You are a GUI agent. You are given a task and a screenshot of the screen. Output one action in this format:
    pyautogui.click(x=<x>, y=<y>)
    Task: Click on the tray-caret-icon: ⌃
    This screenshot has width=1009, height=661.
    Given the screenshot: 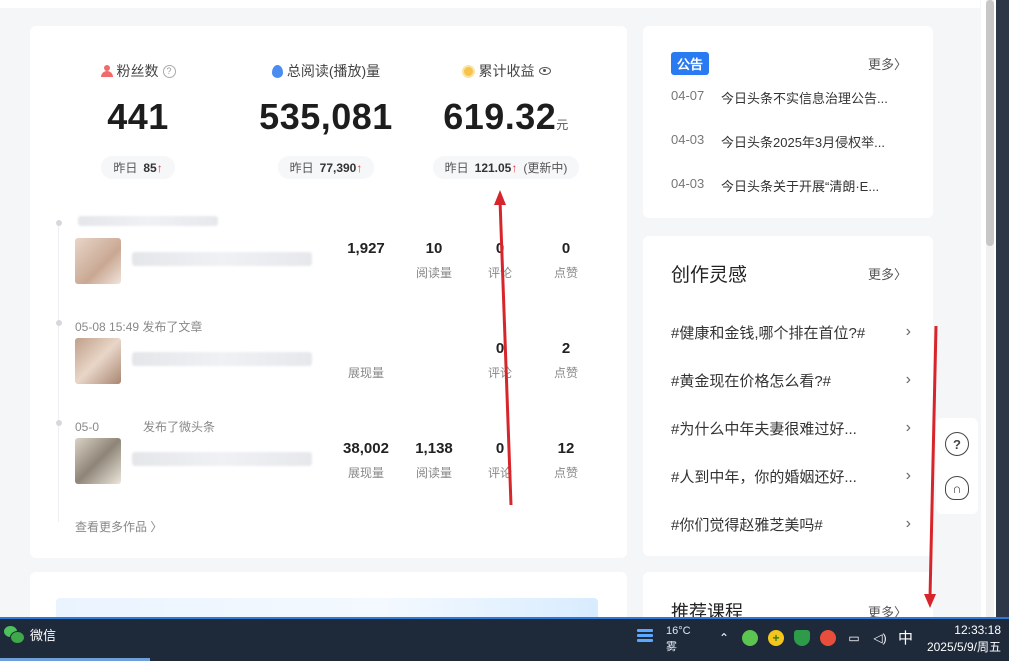 What is the action you would take?
    pyautogui.click(x=724, y=638)
    